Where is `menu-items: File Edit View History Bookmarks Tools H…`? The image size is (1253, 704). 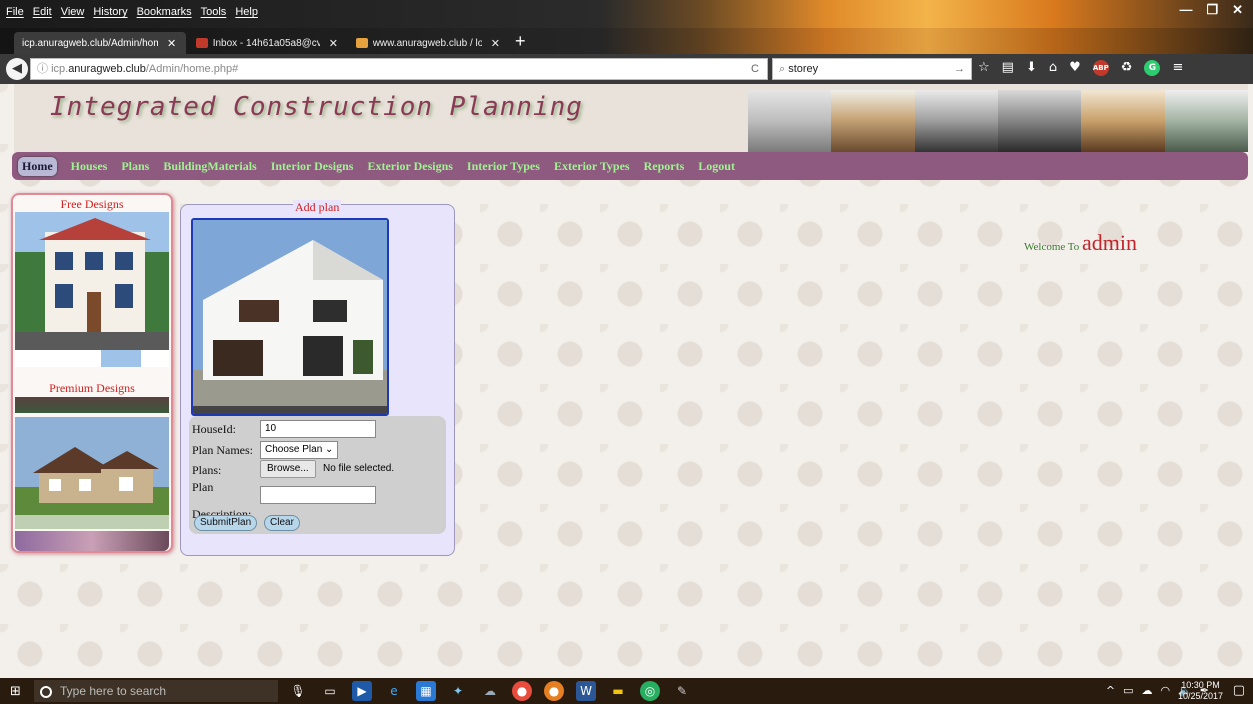
menu-items: File Edit View History Bookmarks Tools H… is located at coordinates (132, 12).